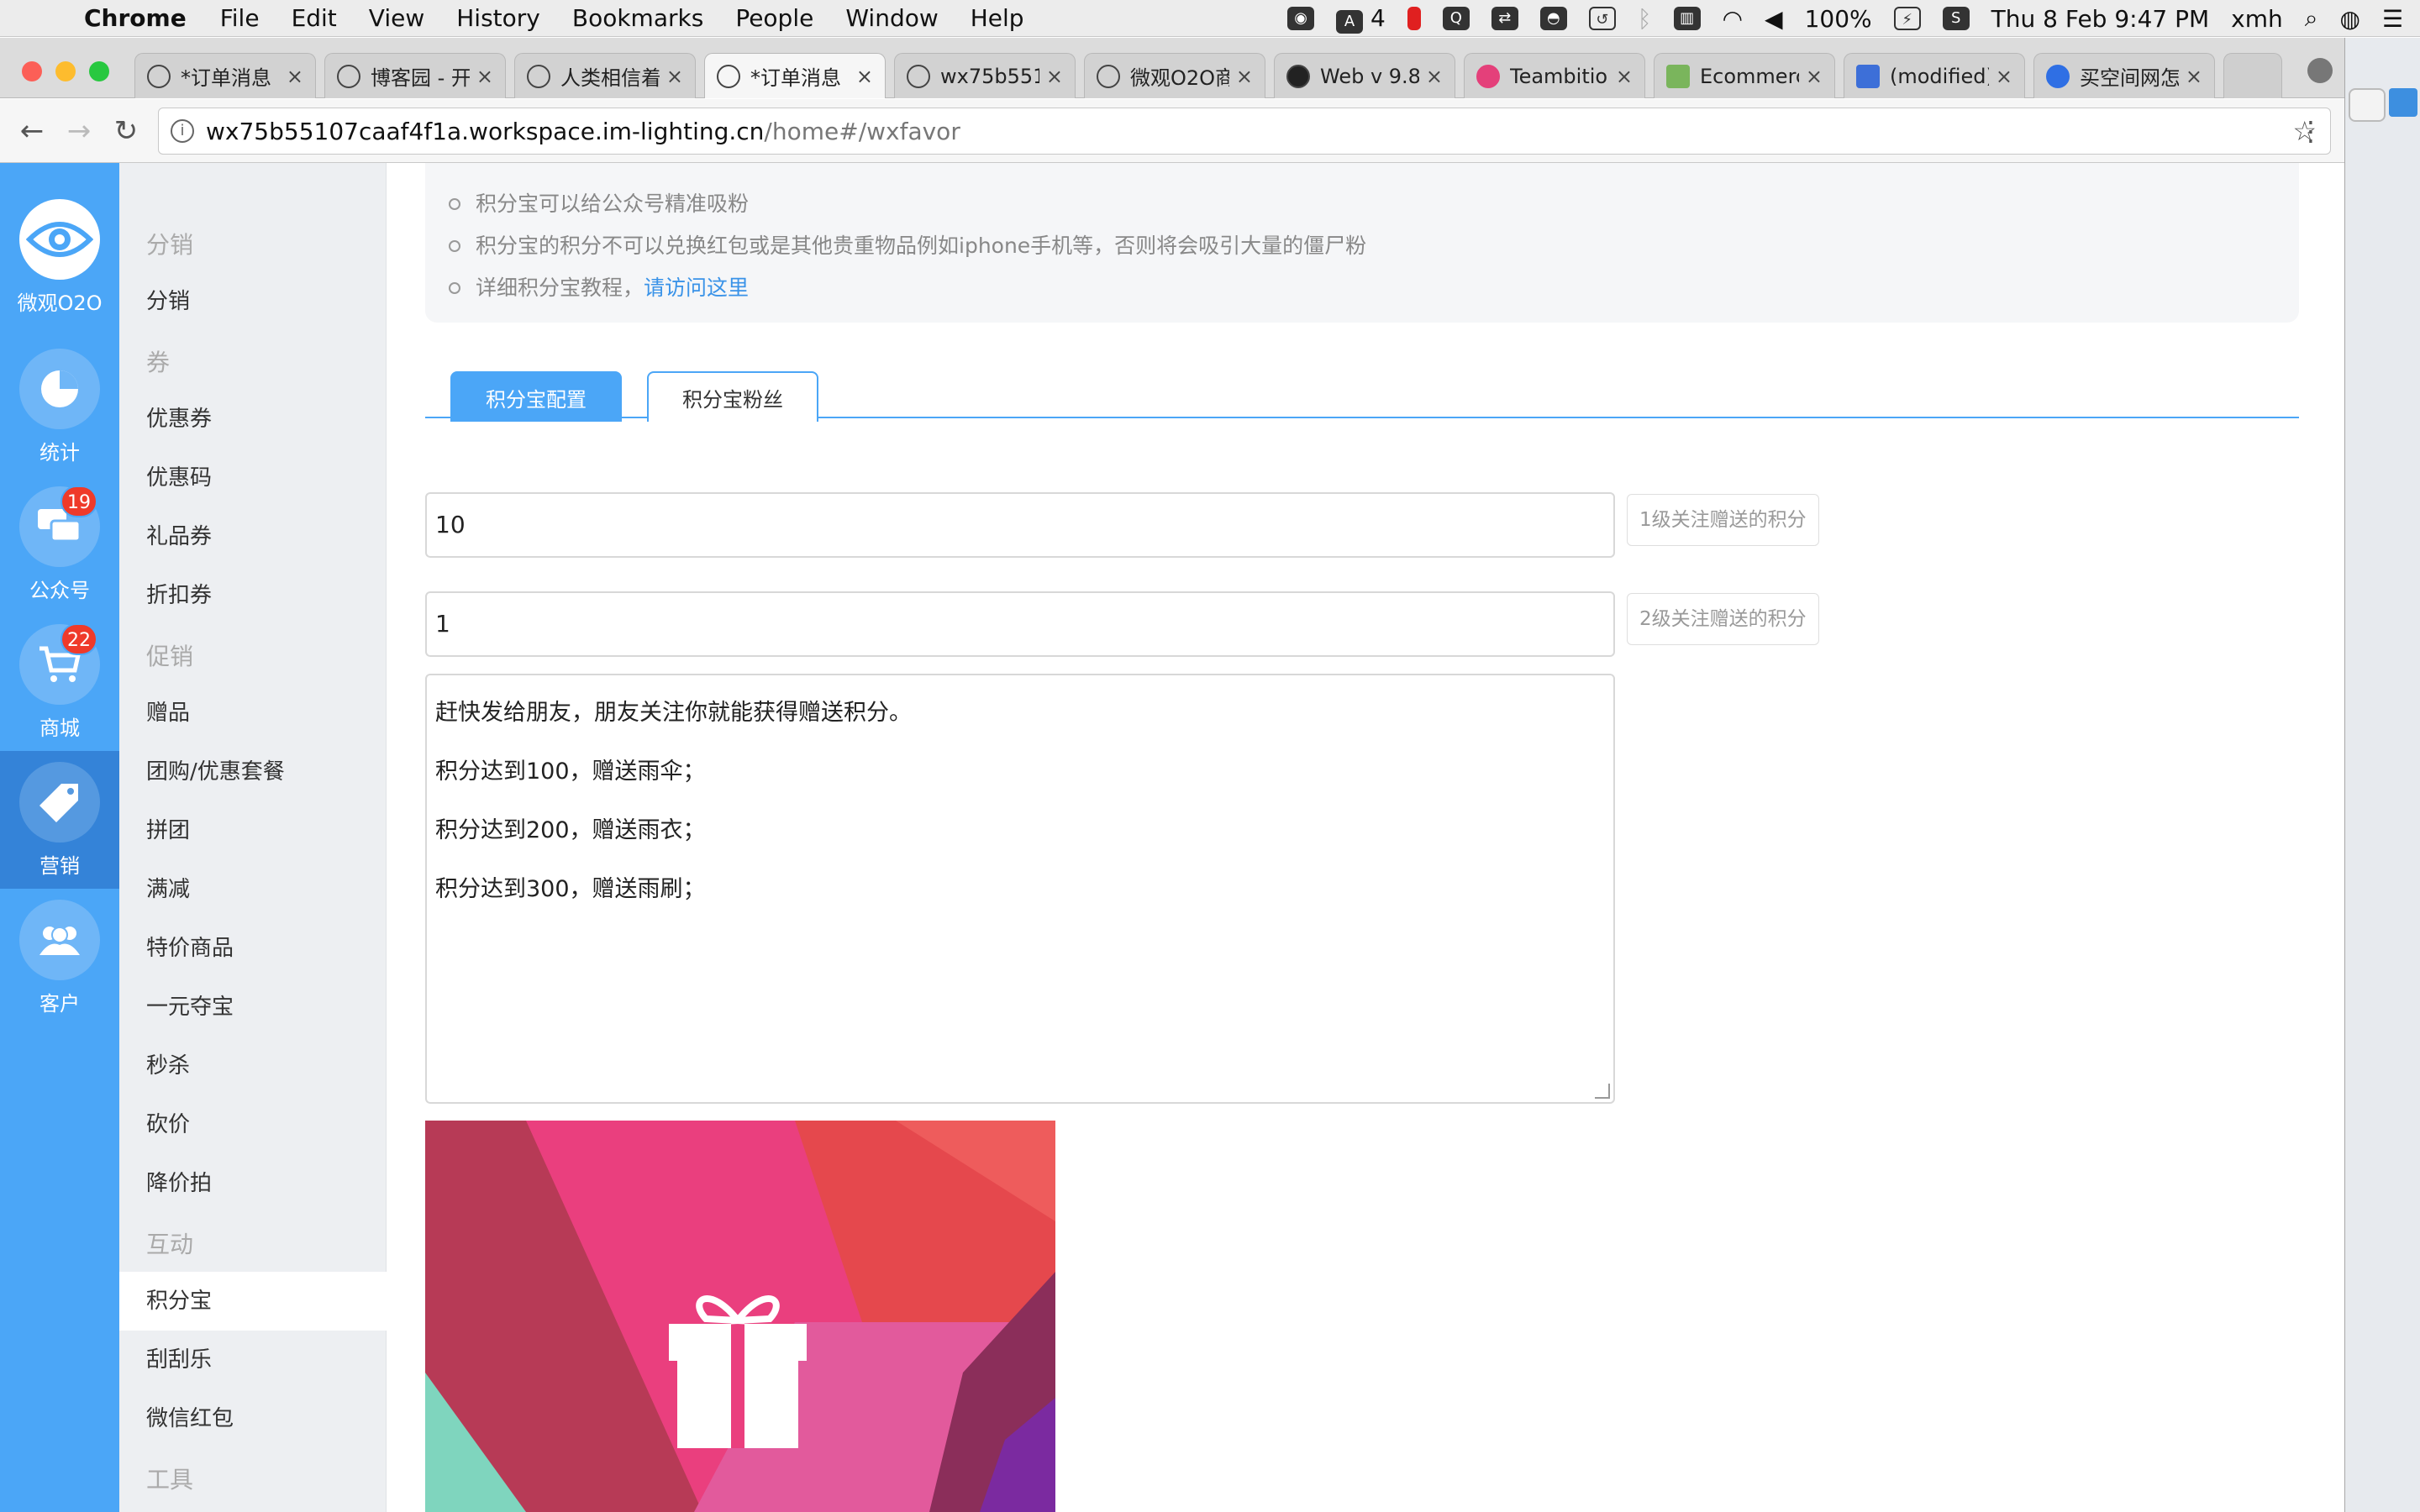  Describe the element at coordinates (560, 288) in the screenshot. I see `tip-prefix: 详细积分宝教程，` at that location.